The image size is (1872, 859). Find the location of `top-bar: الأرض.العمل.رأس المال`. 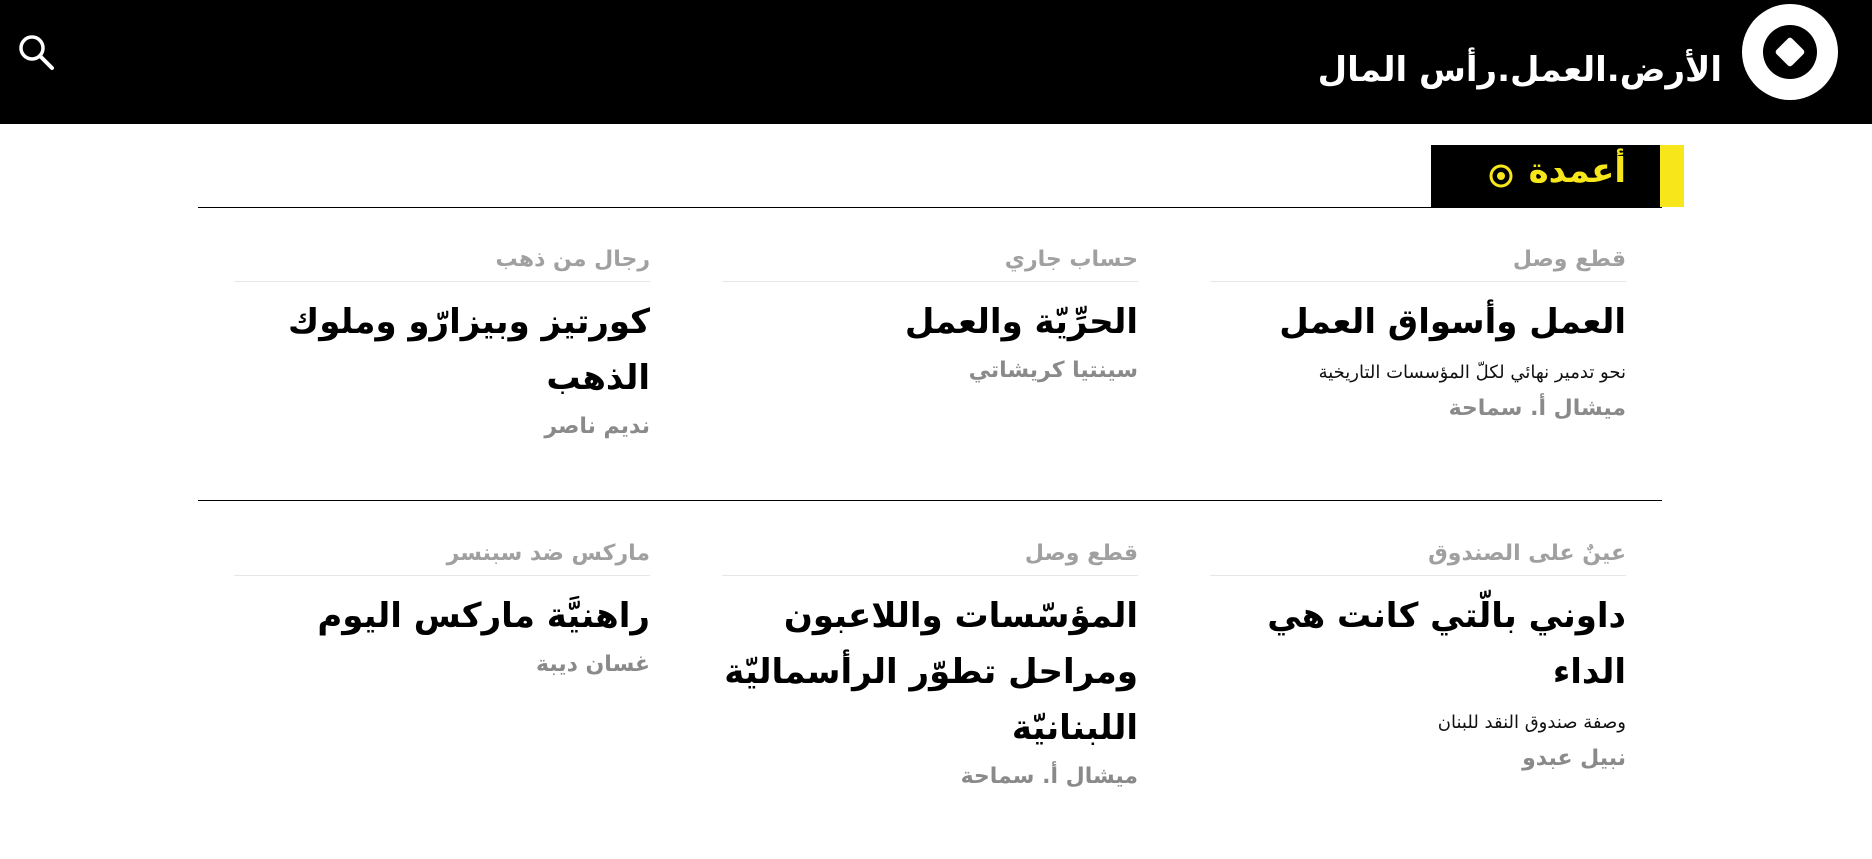

top-bar: الأرض.العمل.رأس المال is located at coordinates (936, 62).